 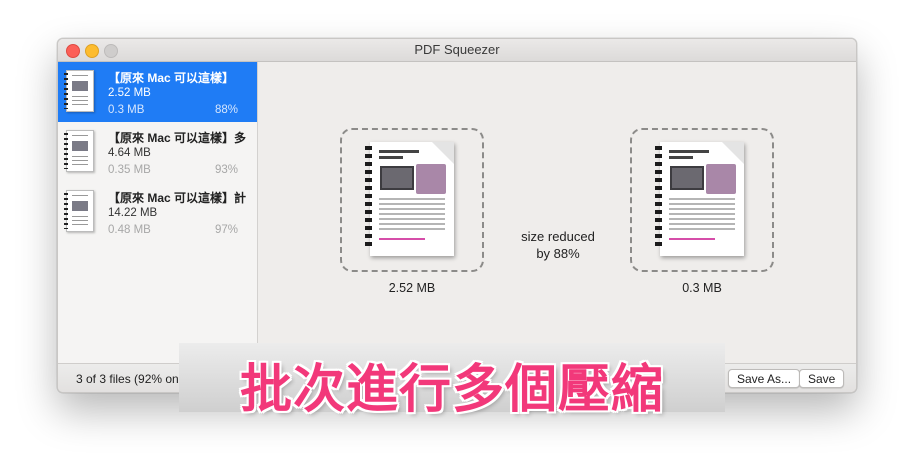 I want to click on title-bar: PDF Squeezer, so click(x=457, y=50).